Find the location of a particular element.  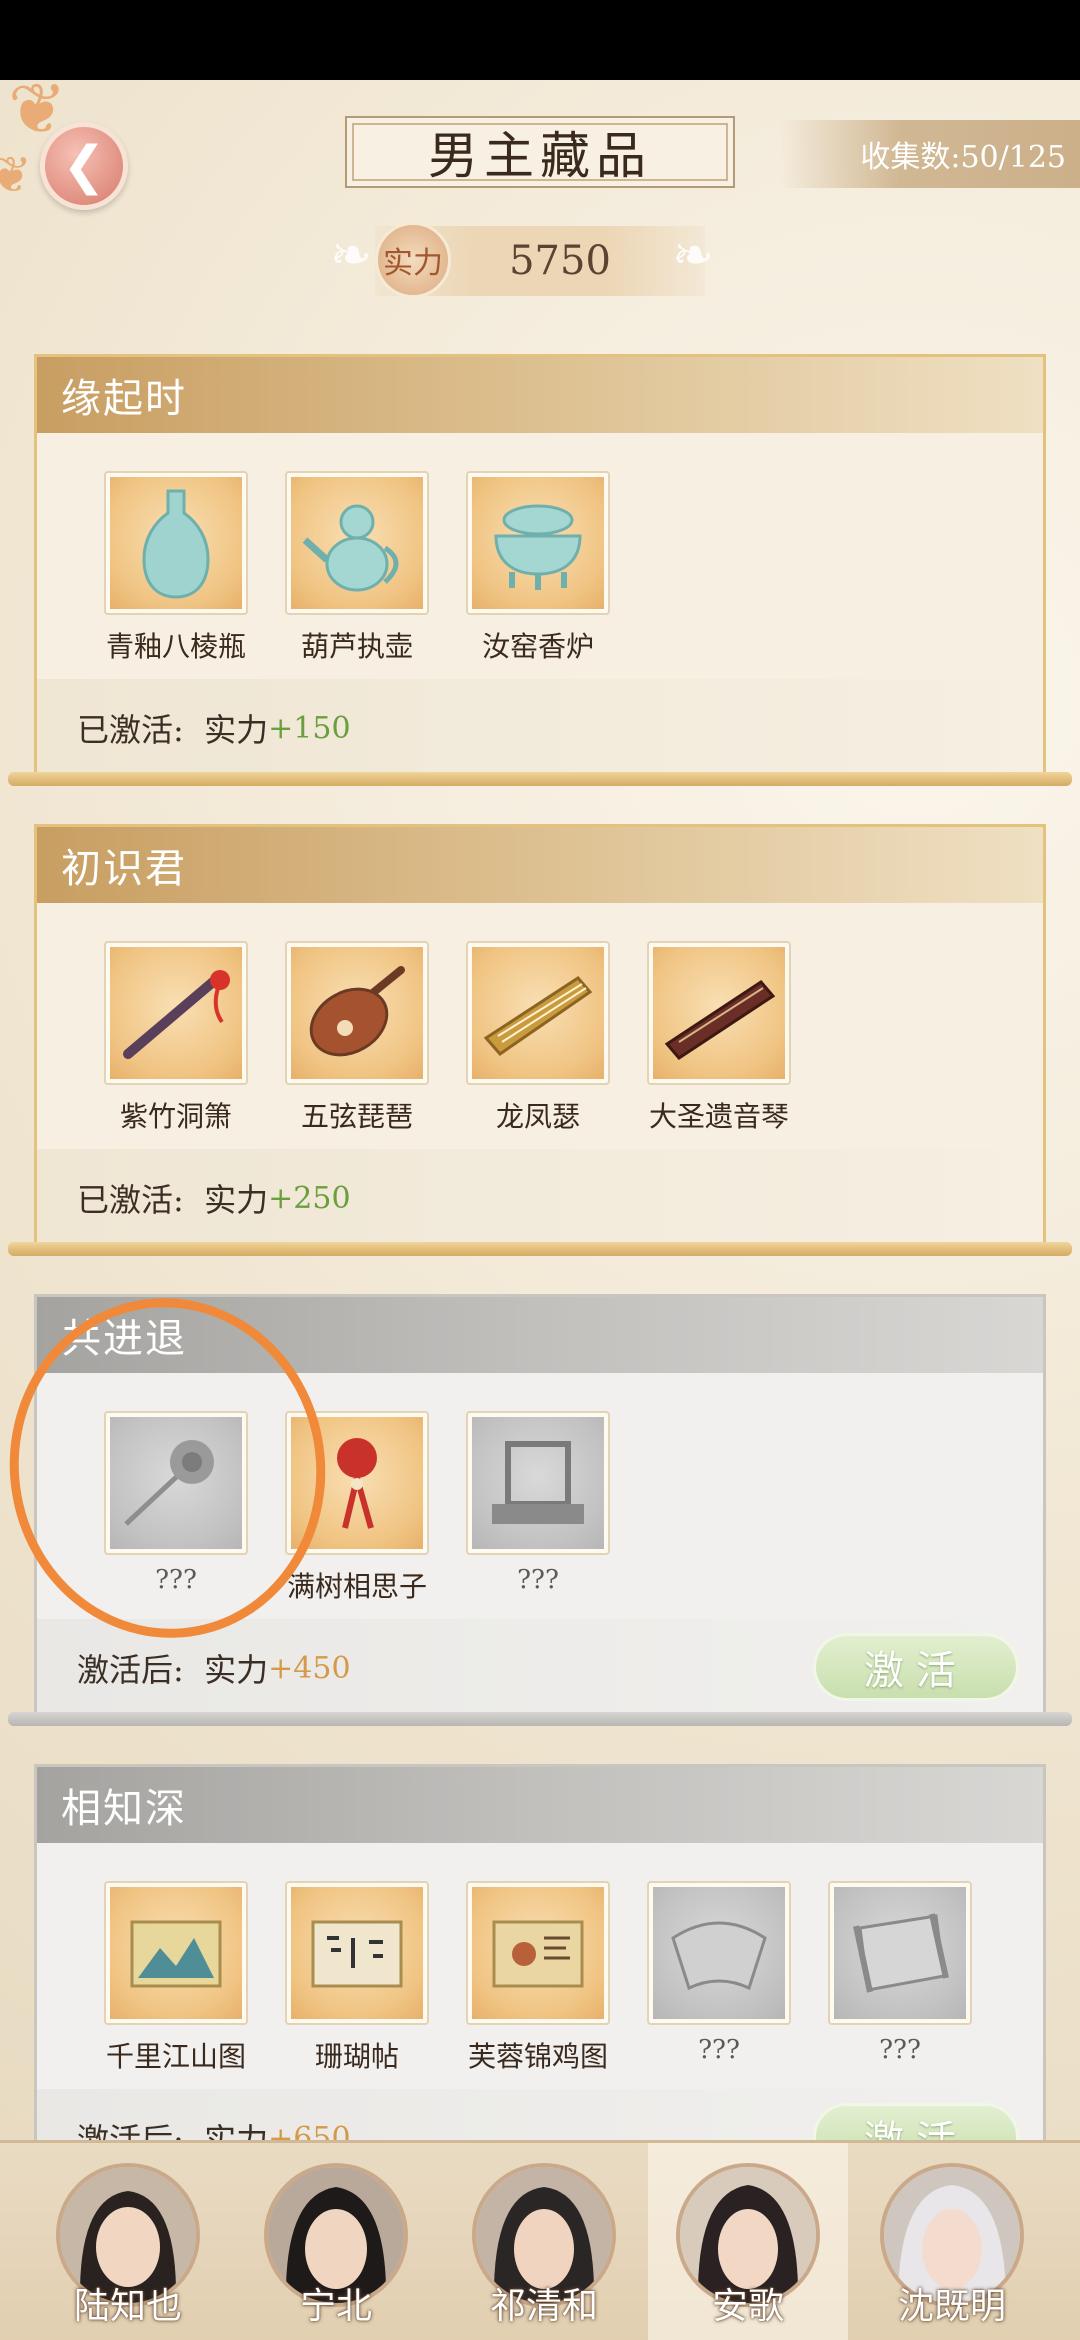

character-tab: 陆知也 is located at coordinates (128, 2241).